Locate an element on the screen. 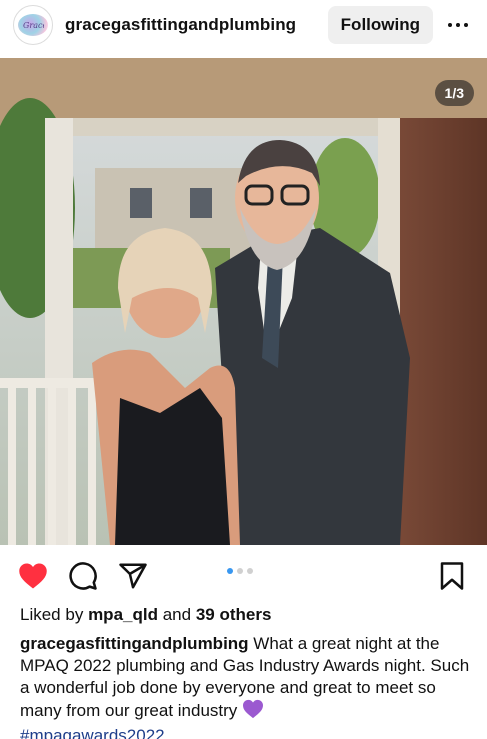 This screenshot has width=487, height=739. svg-text: Grace is located at coordinates (33, 25).